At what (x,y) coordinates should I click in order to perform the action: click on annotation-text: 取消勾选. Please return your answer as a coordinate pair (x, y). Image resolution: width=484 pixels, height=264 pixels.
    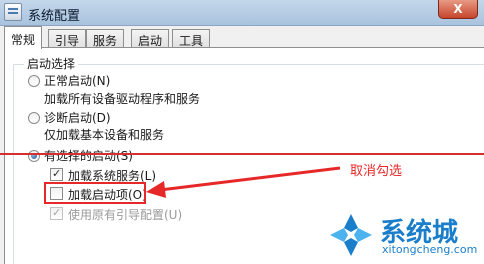
    Looking at the image, I should click on (376, 171).